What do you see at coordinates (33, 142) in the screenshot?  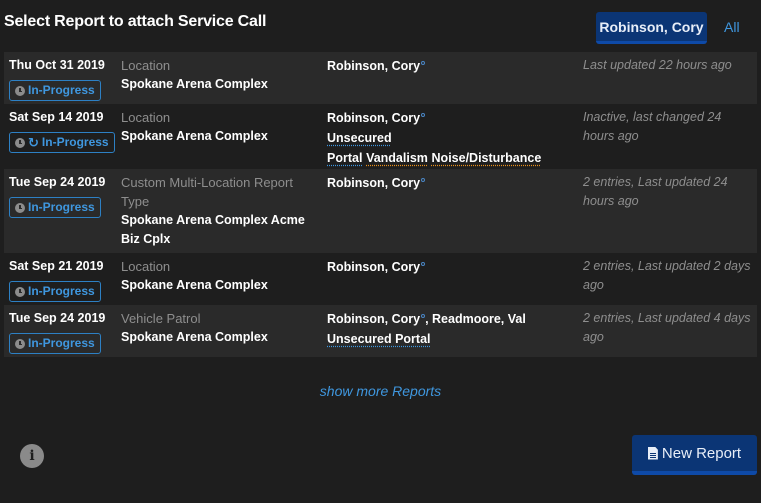 I see `repeat-icon: ↻` at bounding box center [33, 142].